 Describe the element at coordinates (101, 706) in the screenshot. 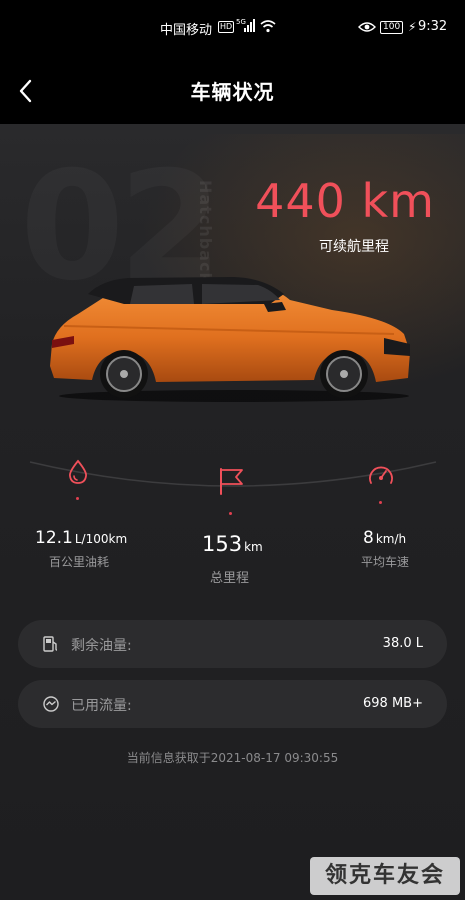

I see `data-usage-label: 已用流量:` at that location.